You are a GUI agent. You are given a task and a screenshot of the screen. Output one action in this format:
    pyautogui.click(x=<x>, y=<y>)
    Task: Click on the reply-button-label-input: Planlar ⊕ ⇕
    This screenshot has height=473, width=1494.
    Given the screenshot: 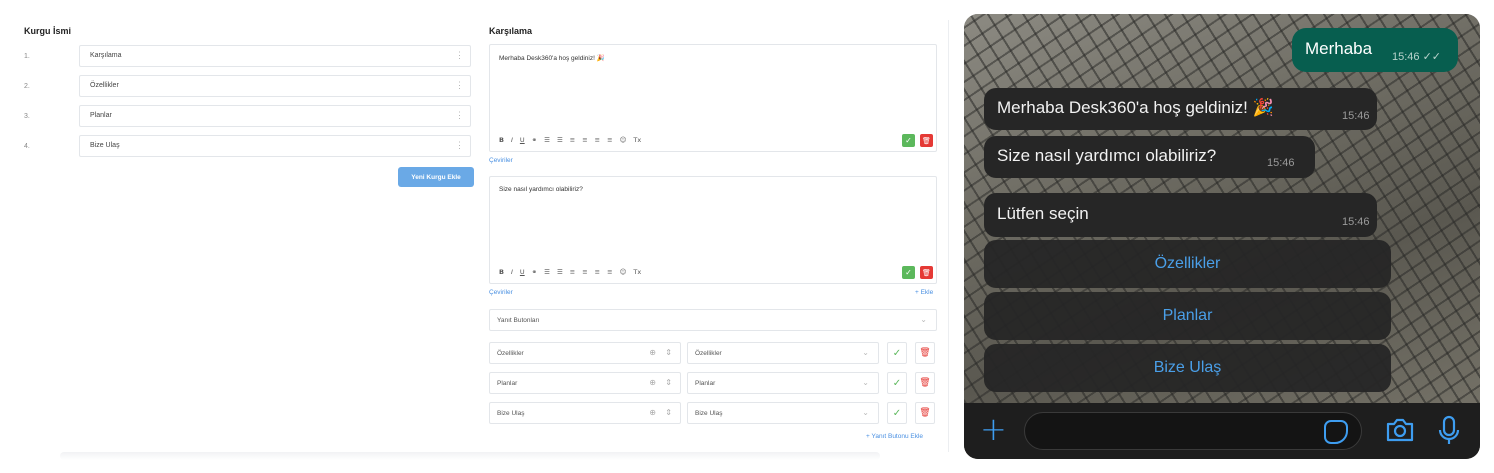 What is the action you would take?
    pyautogui.click(x=585, y=383)
    